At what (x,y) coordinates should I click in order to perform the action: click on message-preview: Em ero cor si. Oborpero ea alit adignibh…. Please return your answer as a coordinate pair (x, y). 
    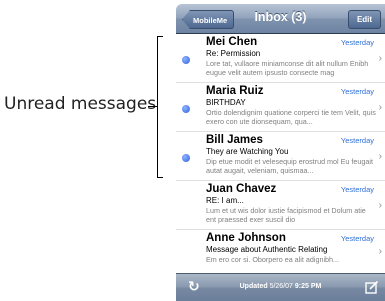
    Looking at the image, I should click on (273, 259).